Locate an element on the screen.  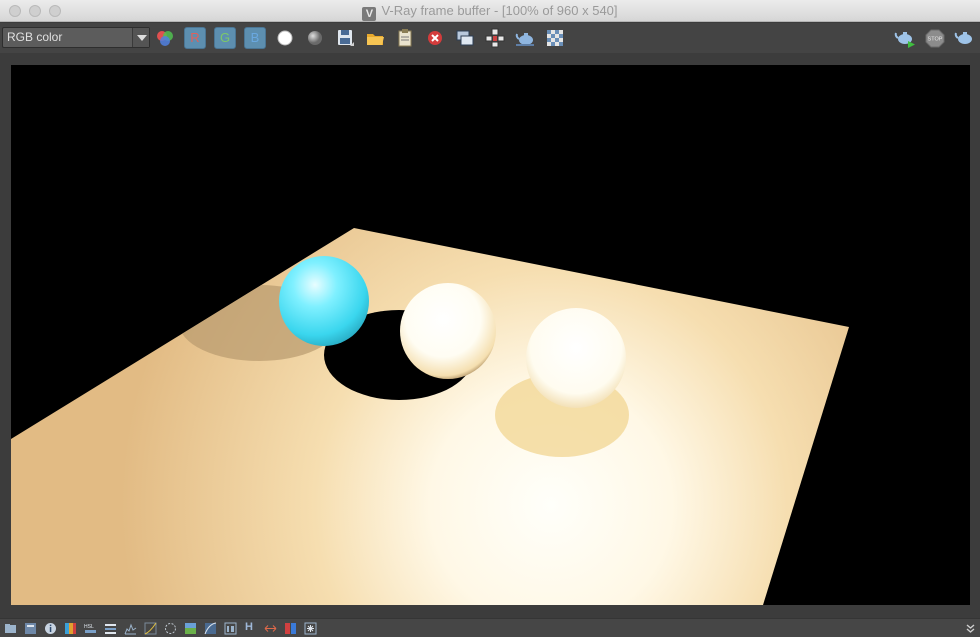
gray-point-icon is located at coordinates (315, 38).